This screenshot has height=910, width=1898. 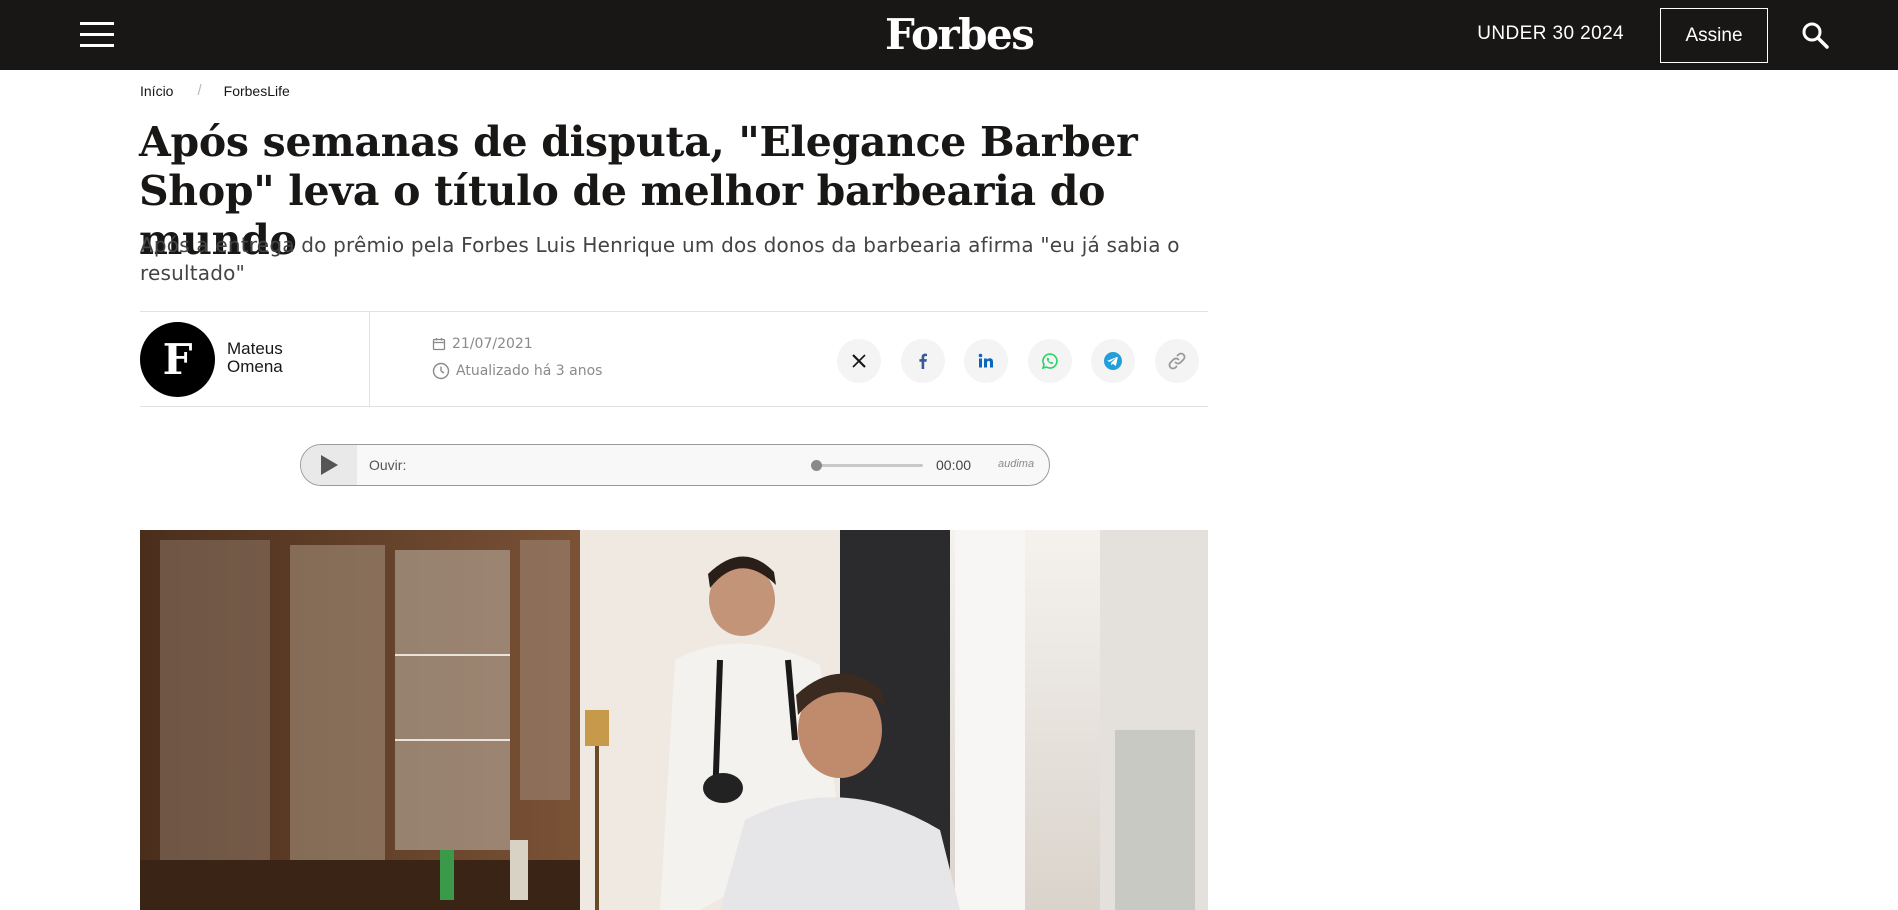 What do you see at coordinates (215, 90) in the screenshot?
I see `breadcrumb: Início / ForbesLife` at bounding box center [215, 90].